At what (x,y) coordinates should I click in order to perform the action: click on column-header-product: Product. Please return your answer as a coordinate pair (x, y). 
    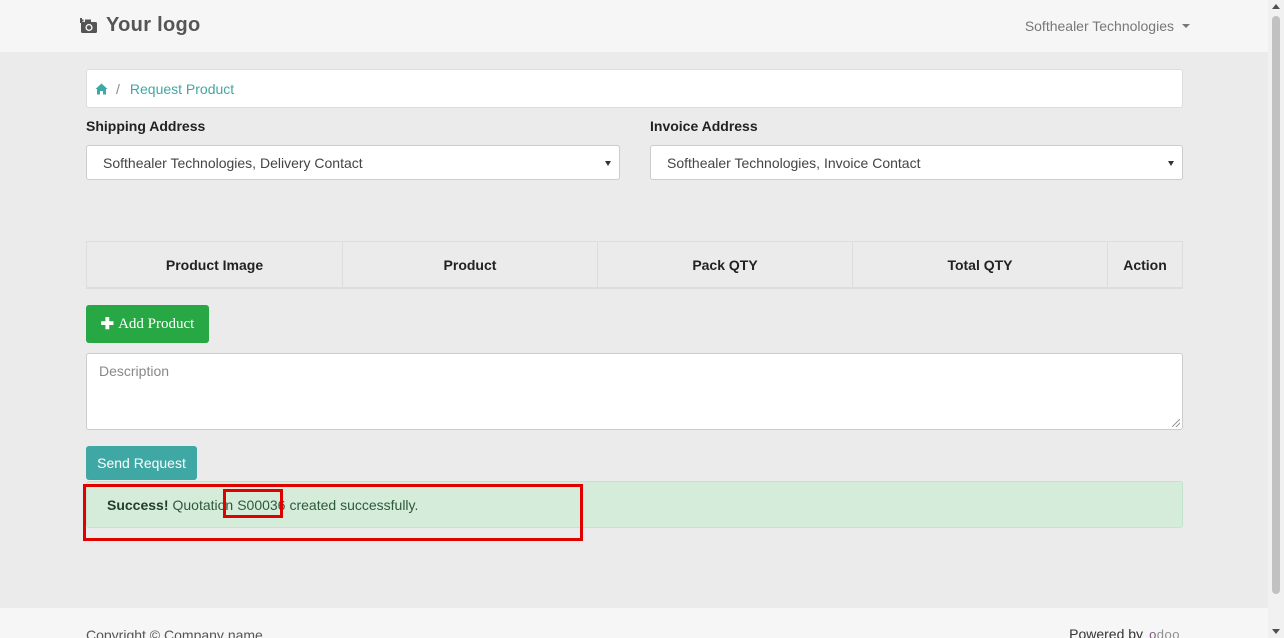
    Looking at the image, I should click on (469, 264).